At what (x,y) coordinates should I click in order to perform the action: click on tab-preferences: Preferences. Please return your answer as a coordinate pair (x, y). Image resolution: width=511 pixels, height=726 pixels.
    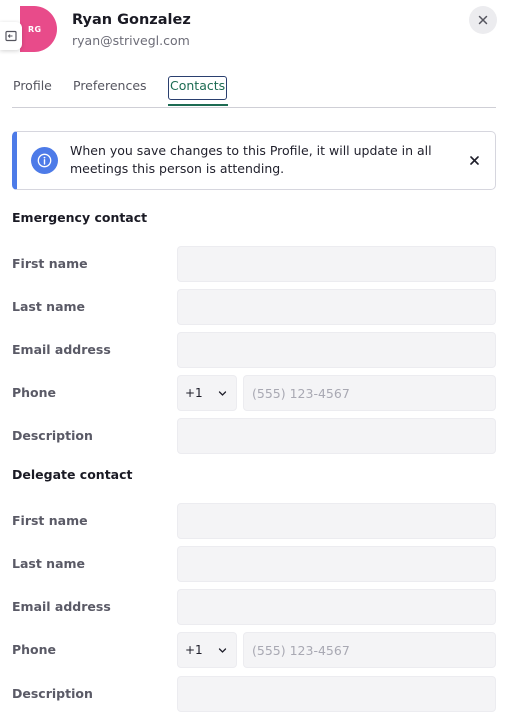
    Looking at the image, I should click on (110, 88).